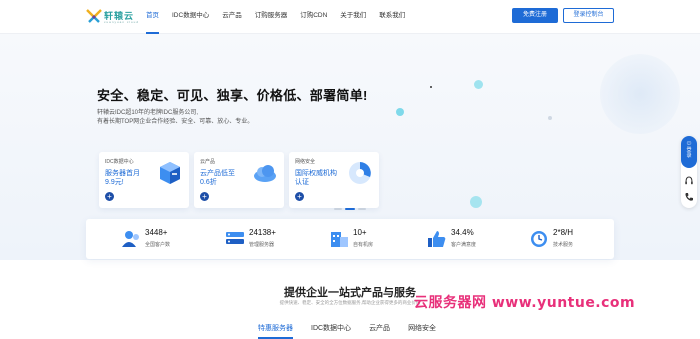 The width and height of the screenshot is (700, 339). What do you see at coordinates (339, 239) in the screenshot?
I see `building-icon` at bounding box center [339, 239].